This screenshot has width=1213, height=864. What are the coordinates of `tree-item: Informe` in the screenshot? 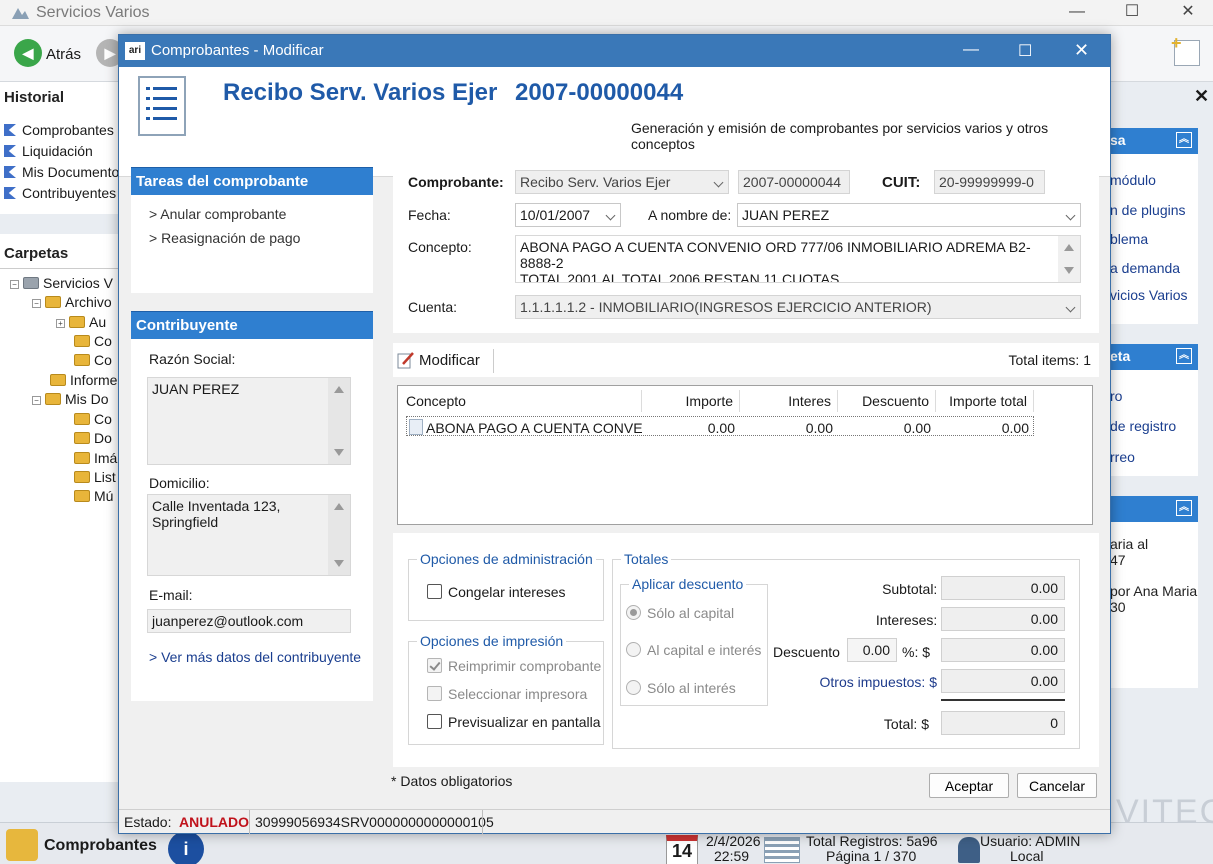 It's located at (83, 380).